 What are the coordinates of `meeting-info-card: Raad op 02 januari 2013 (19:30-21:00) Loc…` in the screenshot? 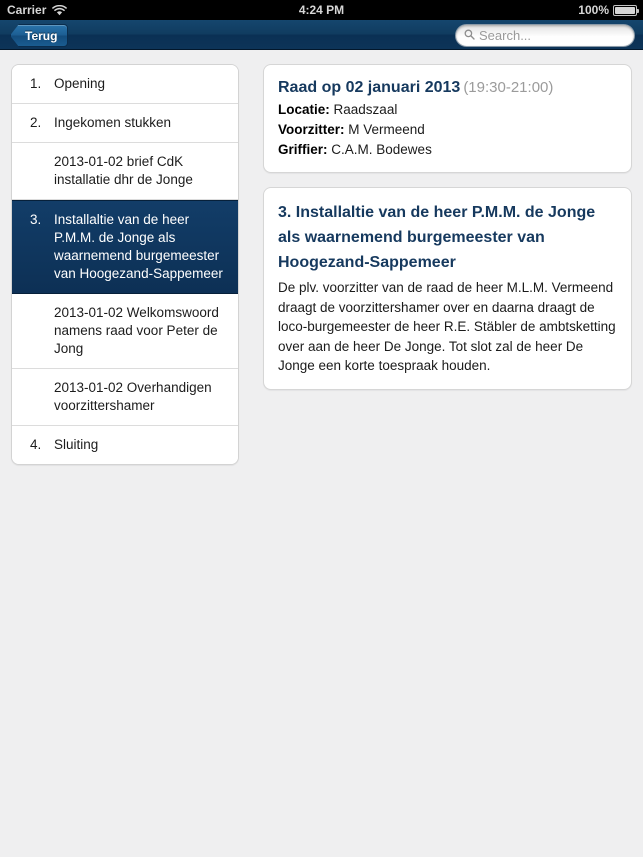 It's located at (447, 118).